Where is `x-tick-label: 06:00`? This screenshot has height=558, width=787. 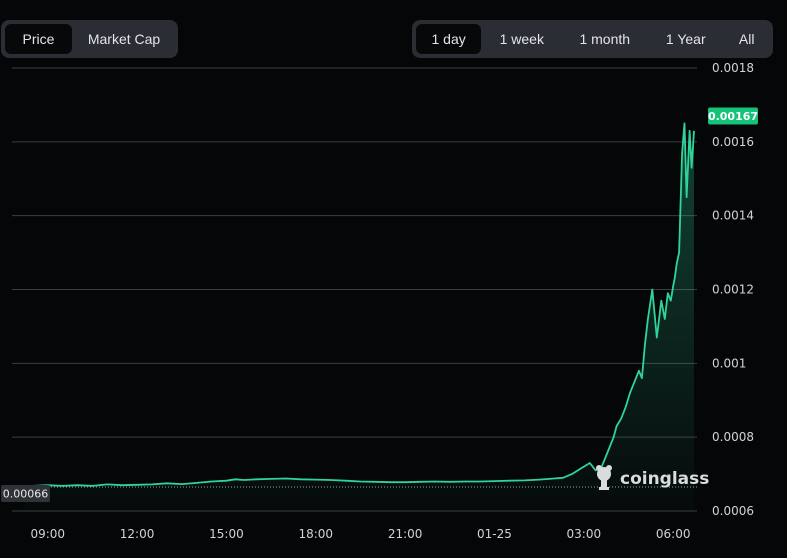
x-tick-label: 06:00 is located at coordinates (673, 534).